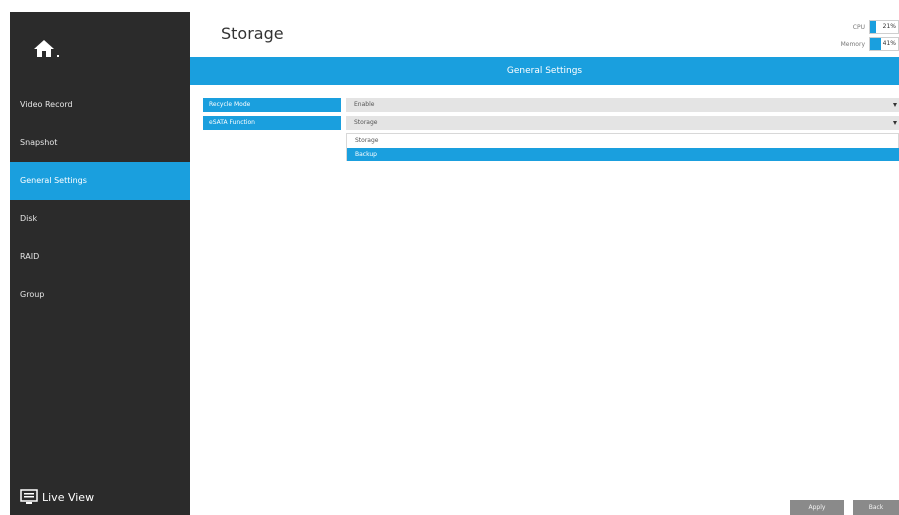 The image size is (899, 515). Describe the element at coordinates (272, 105) in the screenshot. I see `recycle-mode-label: Recycle Mode` at that location.